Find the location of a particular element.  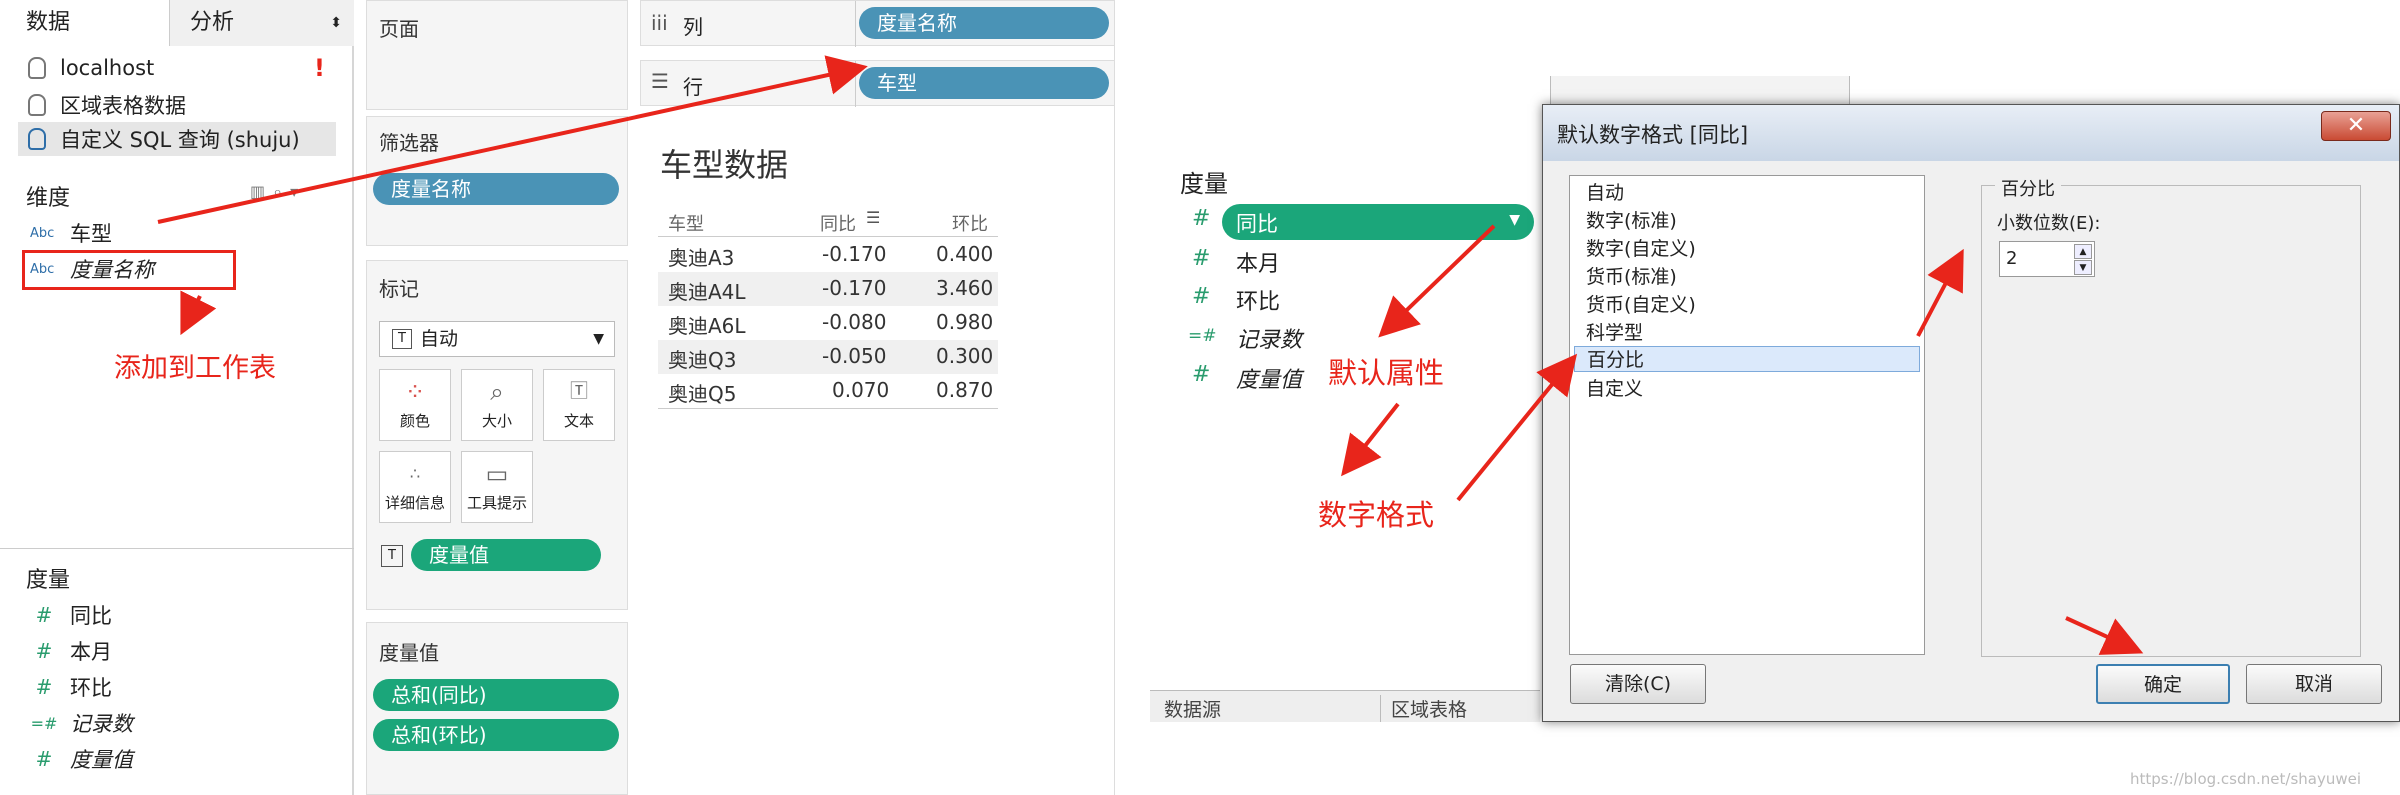

arrow-down-add is located at coordinates (198, 313).